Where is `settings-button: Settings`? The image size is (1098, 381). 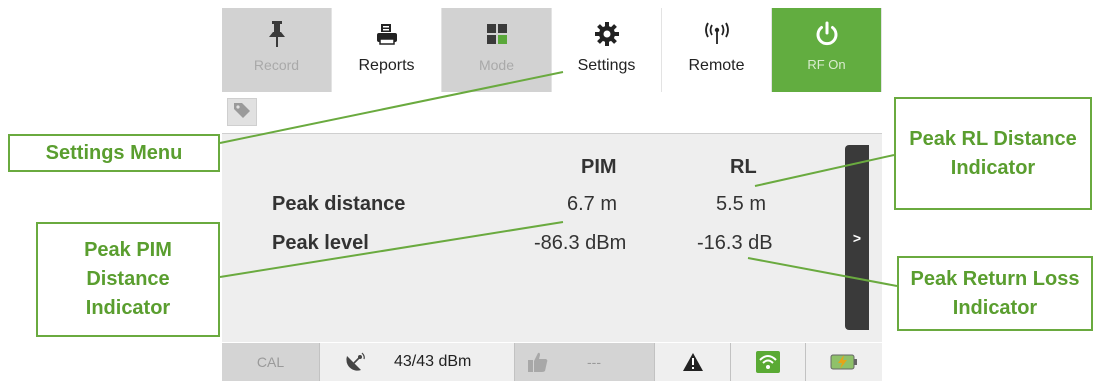
settings-button: Settings is located at coordinates (607, 50).